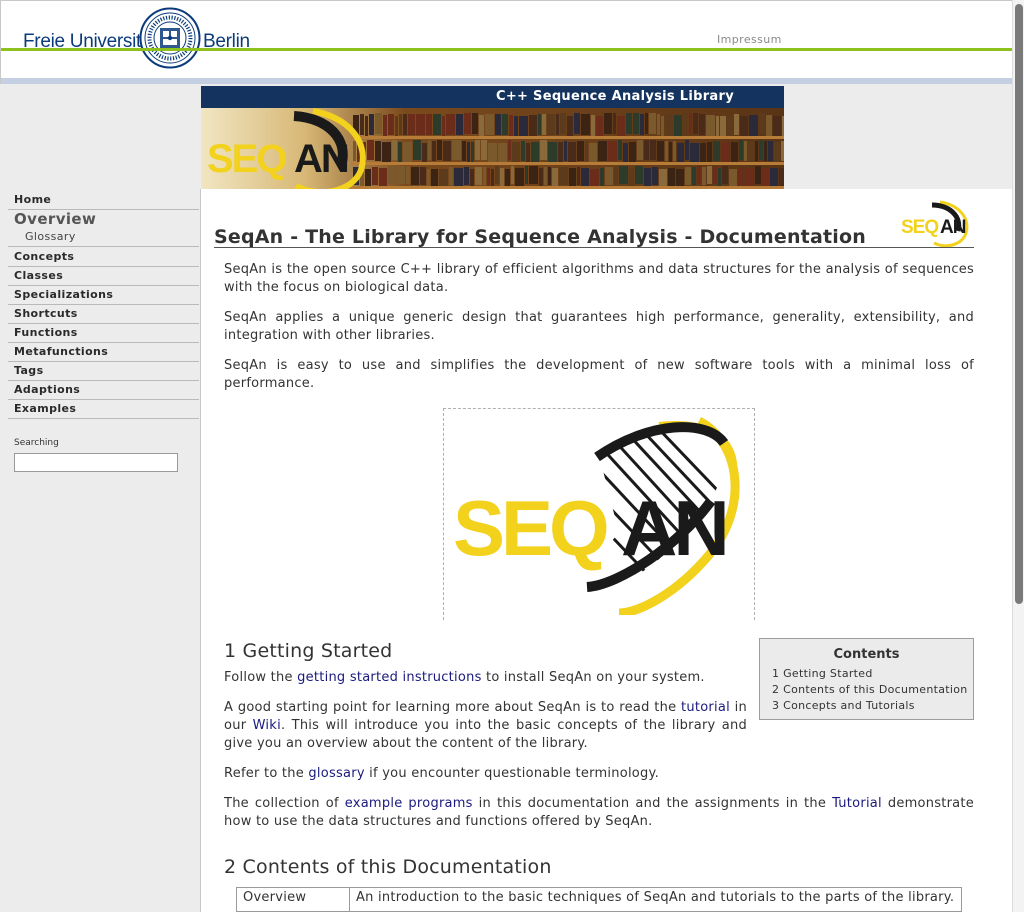 The image size is (1024, 912). Describe the element at coordinates (103, 371) in the screenshot. I see `sidebar-item-tags: Tags` at that location.